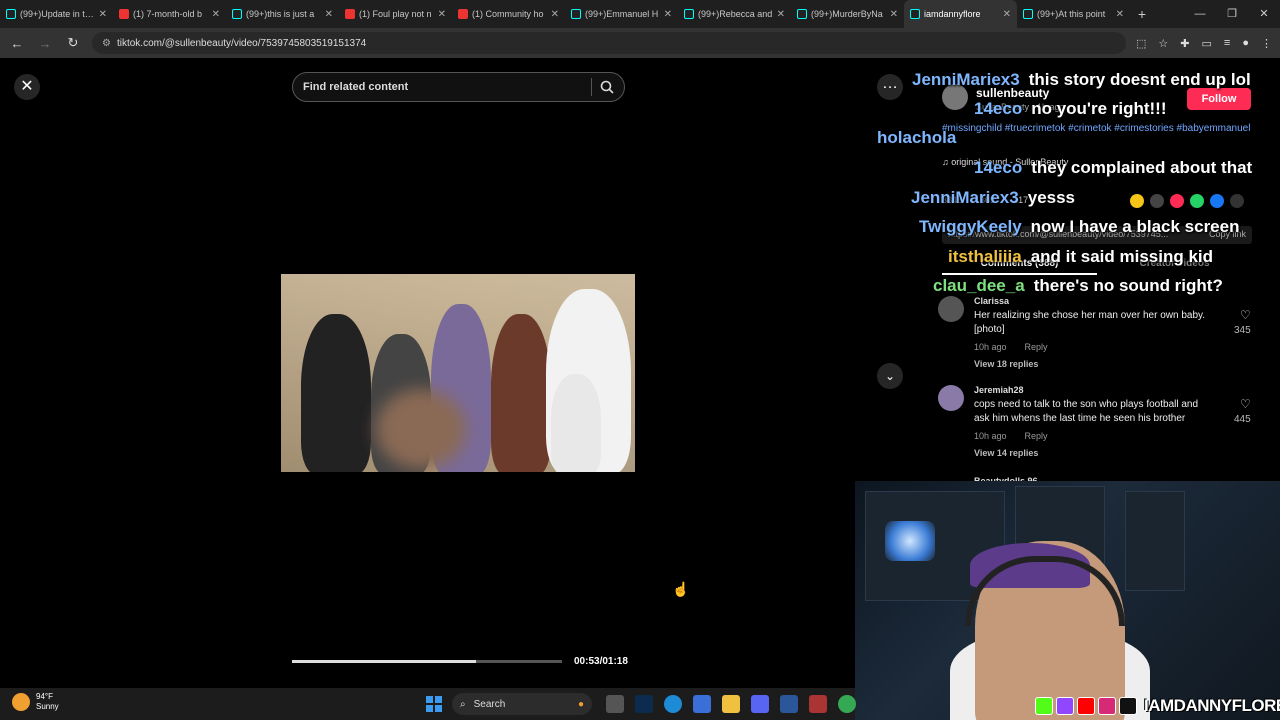 This screenshot has height=720, width=1280. What do you see at coordinates (987, 200) in the screenshot?
I see `comments-stat: 369` at bounding box center [987, 200].